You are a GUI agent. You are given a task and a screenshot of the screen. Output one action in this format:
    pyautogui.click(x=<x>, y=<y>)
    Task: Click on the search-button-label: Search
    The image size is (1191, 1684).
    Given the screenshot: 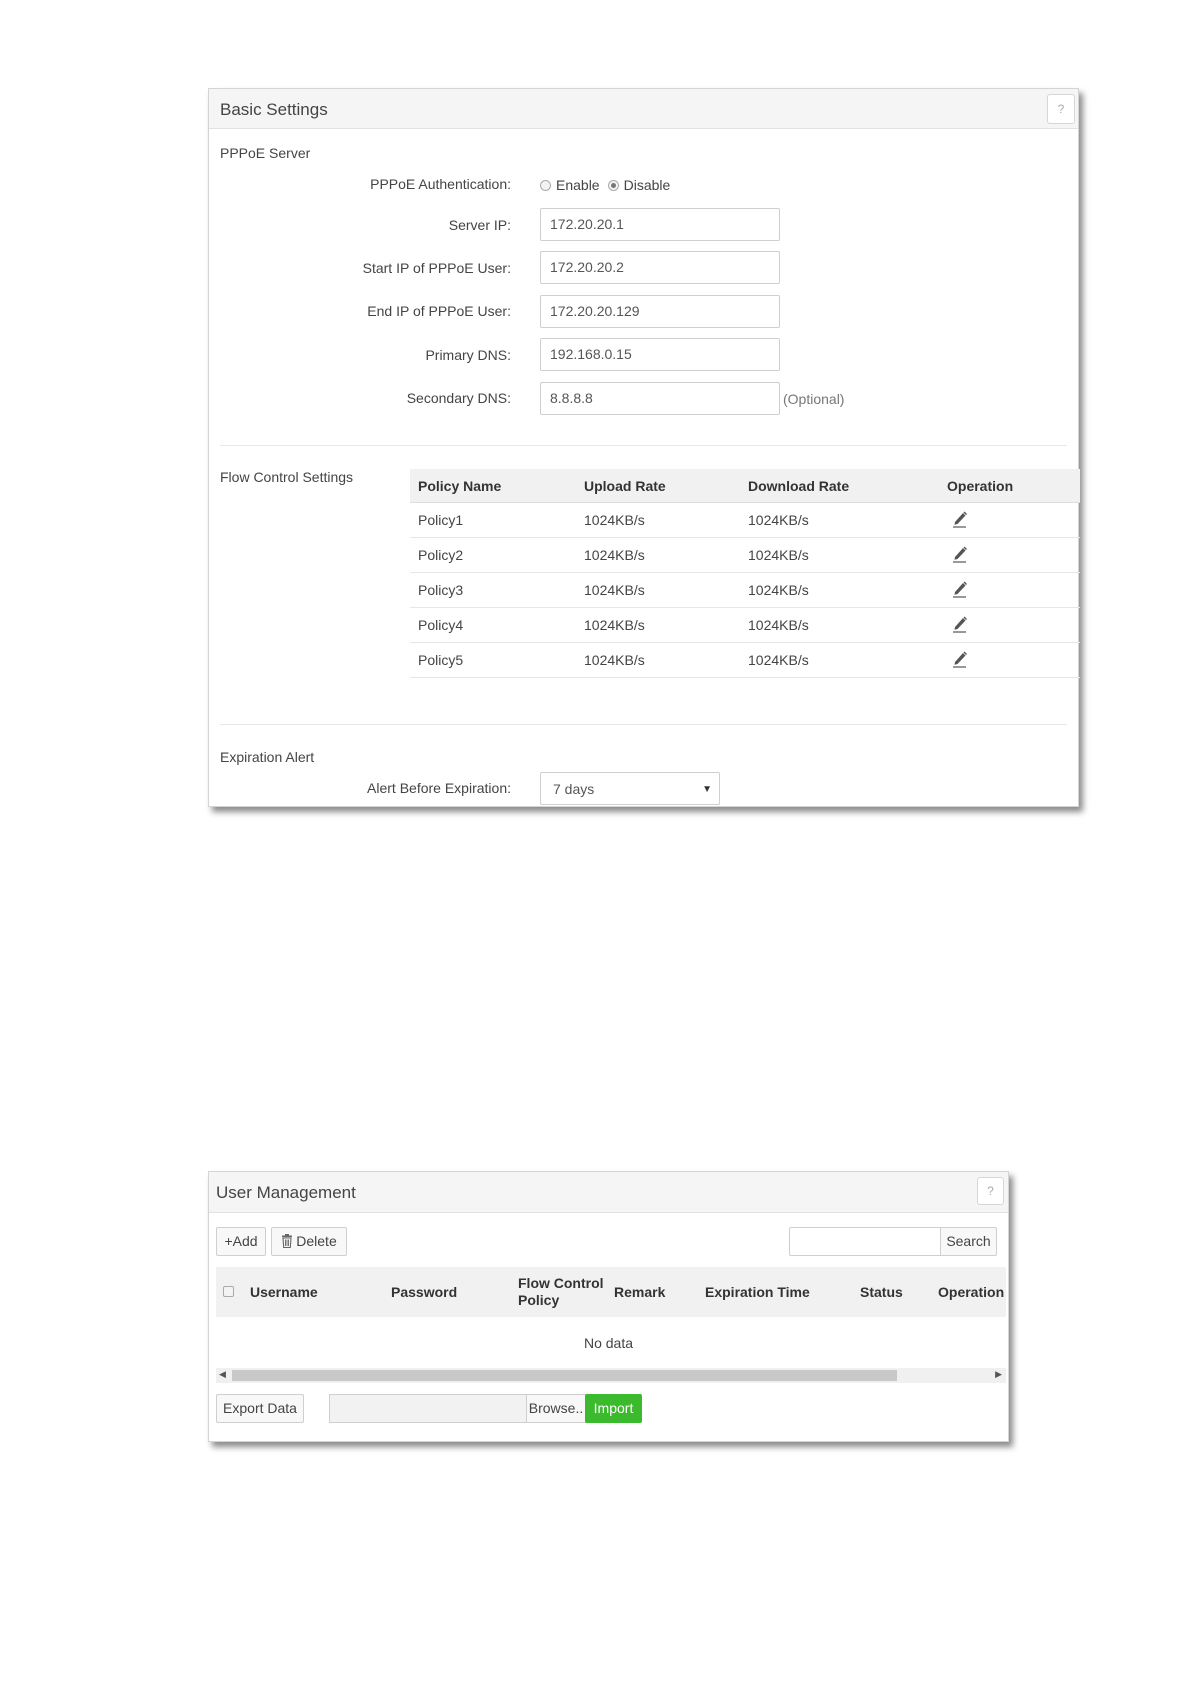 What is the action you would take?
    pyautogui.click(x=968, y=1241)
    